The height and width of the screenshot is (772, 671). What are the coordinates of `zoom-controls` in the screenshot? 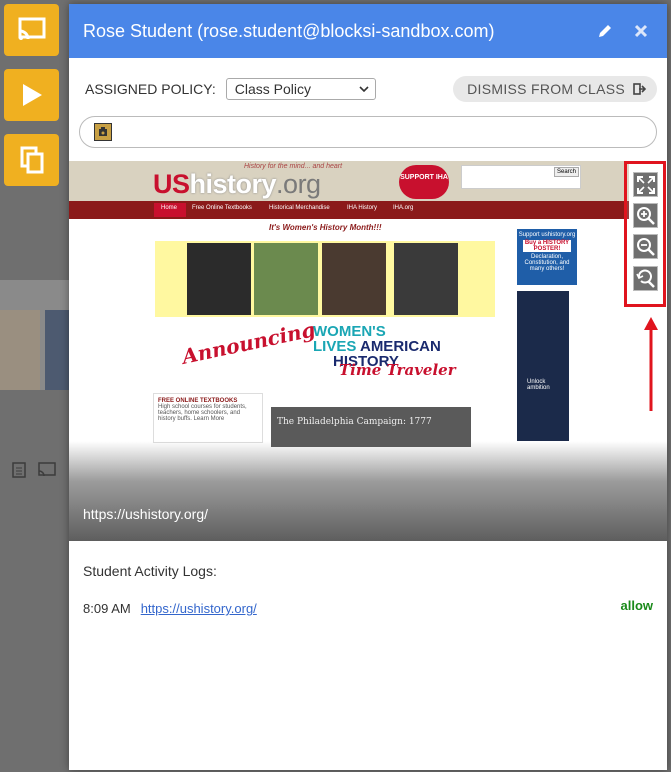 It's located at (645, 234).